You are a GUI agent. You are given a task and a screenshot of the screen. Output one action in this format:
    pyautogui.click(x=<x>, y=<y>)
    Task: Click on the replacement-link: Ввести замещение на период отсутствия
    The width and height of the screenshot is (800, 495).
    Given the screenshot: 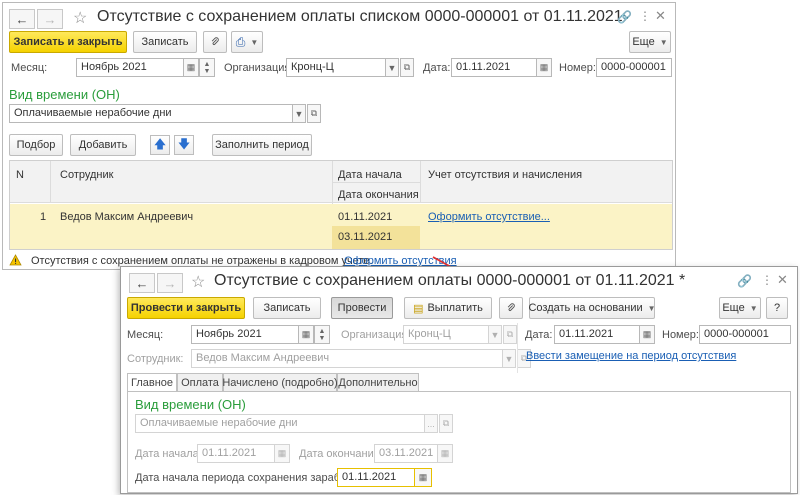 What is the action you would take?
    pyautogui.click(x=631, y=356)
    